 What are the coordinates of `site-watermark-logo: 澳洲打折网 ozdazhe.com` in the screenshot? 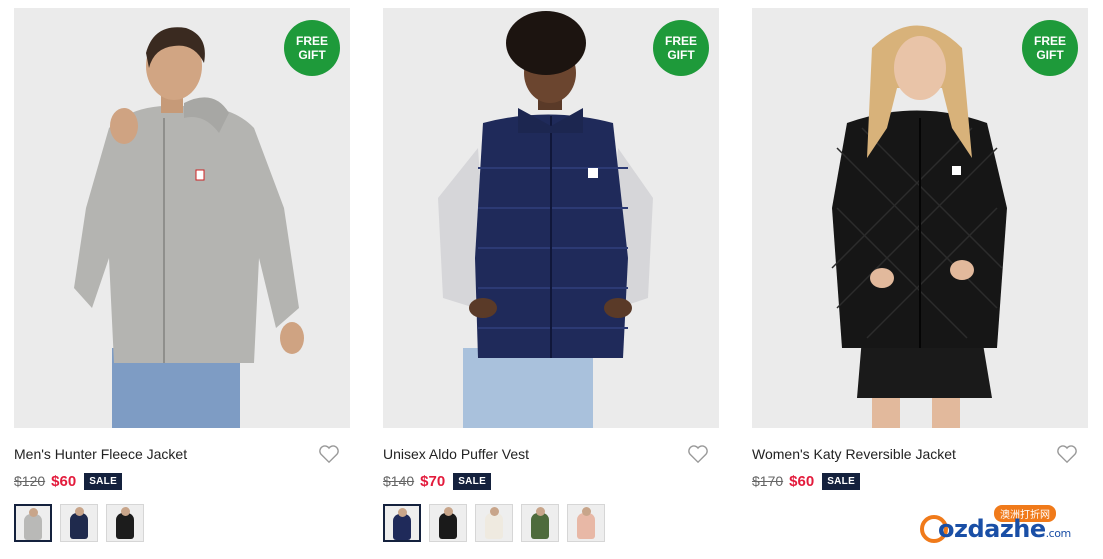 It's located at (1003, 528).